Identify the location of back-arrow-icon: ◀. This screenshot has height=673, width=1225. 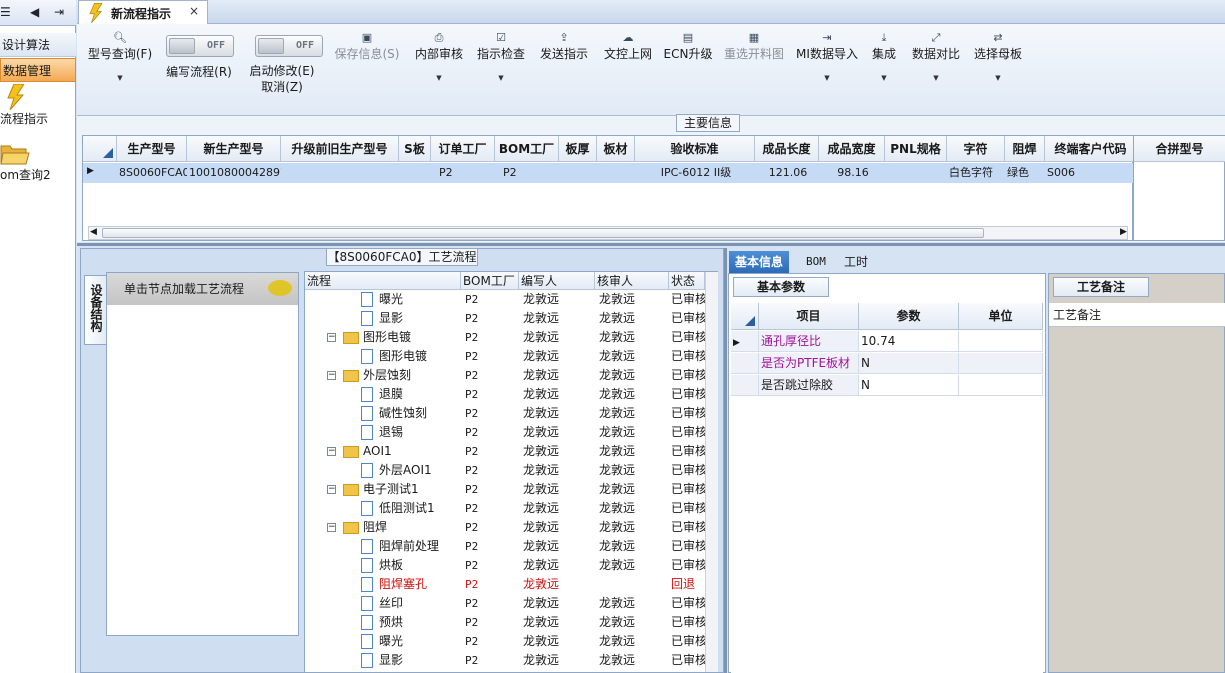
(34, 12).